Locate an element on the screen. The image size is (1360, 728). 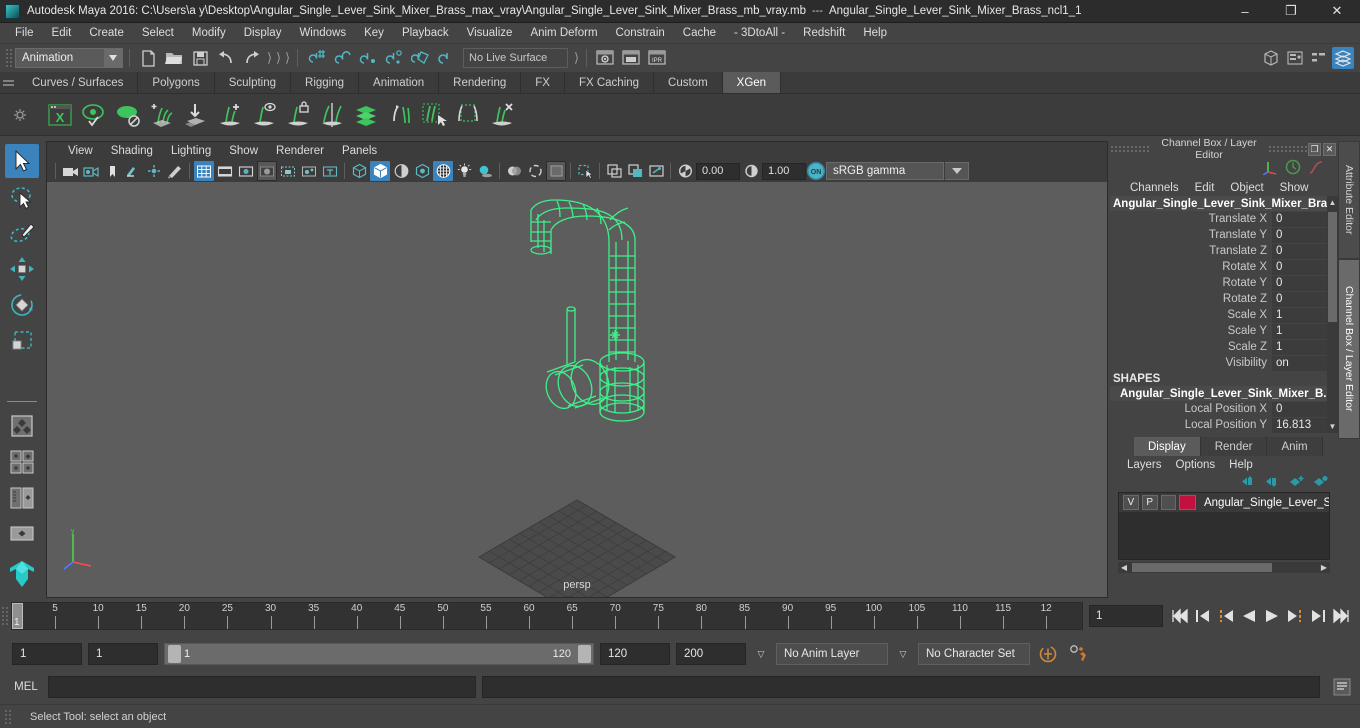
ipr-render-icon: IPR is located at coordinates (657, 58).